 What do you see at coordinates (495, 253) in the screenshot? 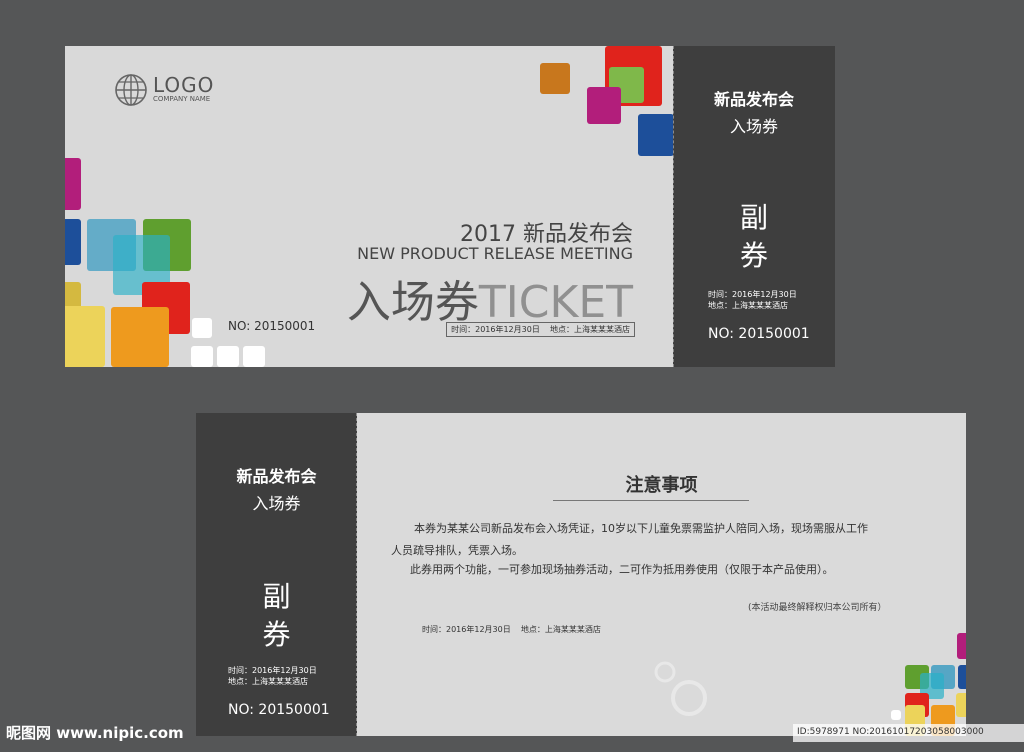
I see `heading-en: NEW PRODUCT RELEASE MEETING` at bounding box center [495, 253].